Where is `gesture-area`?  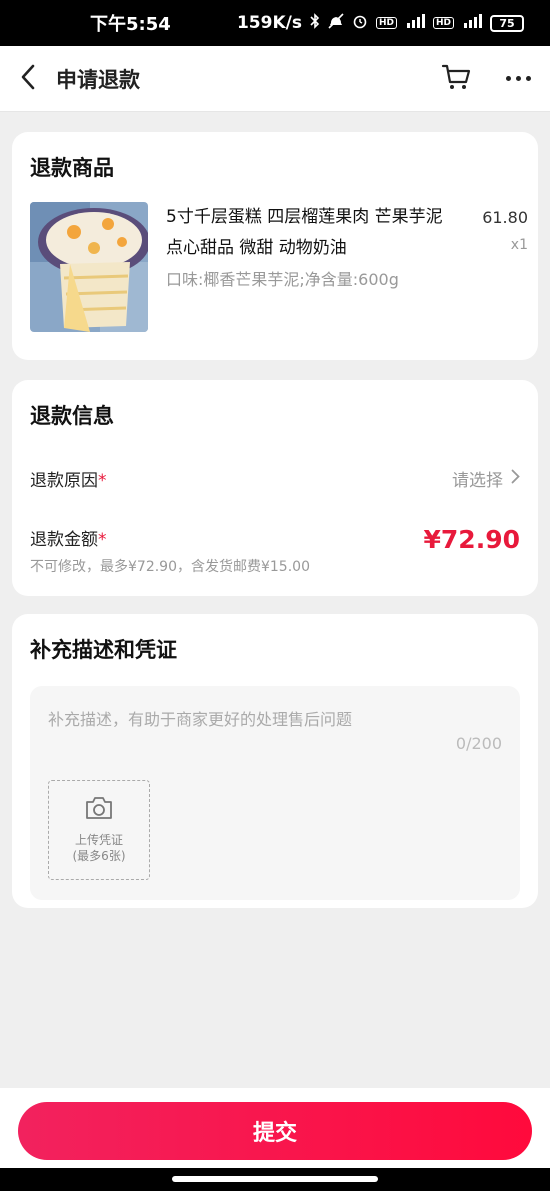 gesture-area is located at coordinates (275, 1179).